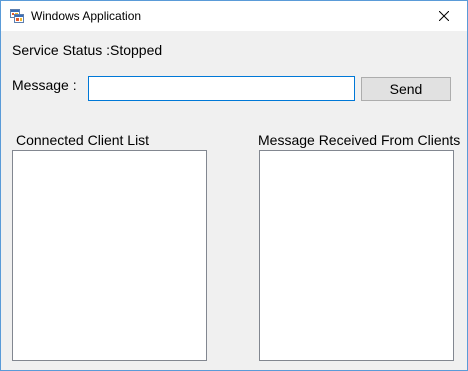  What do you see at coordinates (86, 16) in the screenshot?
I see `window-title: Windows Application` at bounding box center [86, 16].